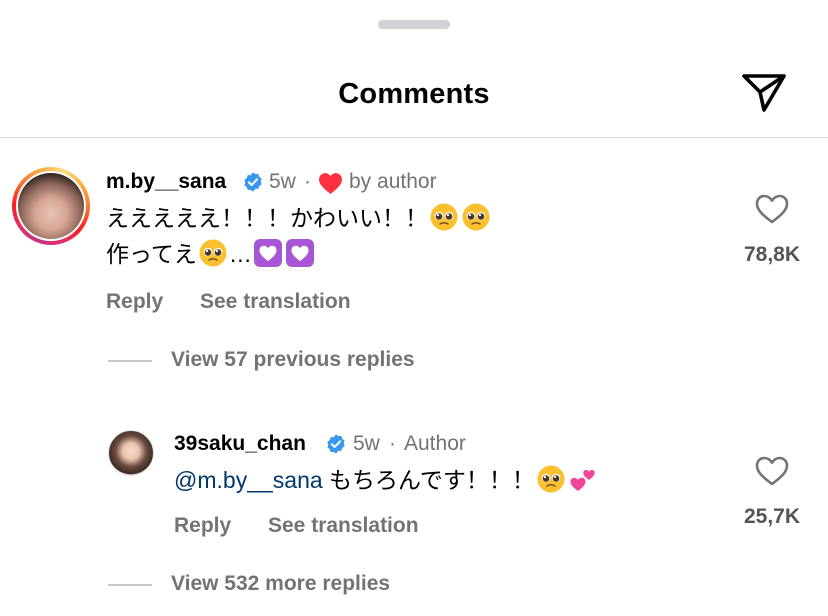 The height and width of the screenshot is (616, 828). What do you see at coordinates (414, 24) in the screenshot?
I see `sheet-grabber` at bounding box center [414, 24].